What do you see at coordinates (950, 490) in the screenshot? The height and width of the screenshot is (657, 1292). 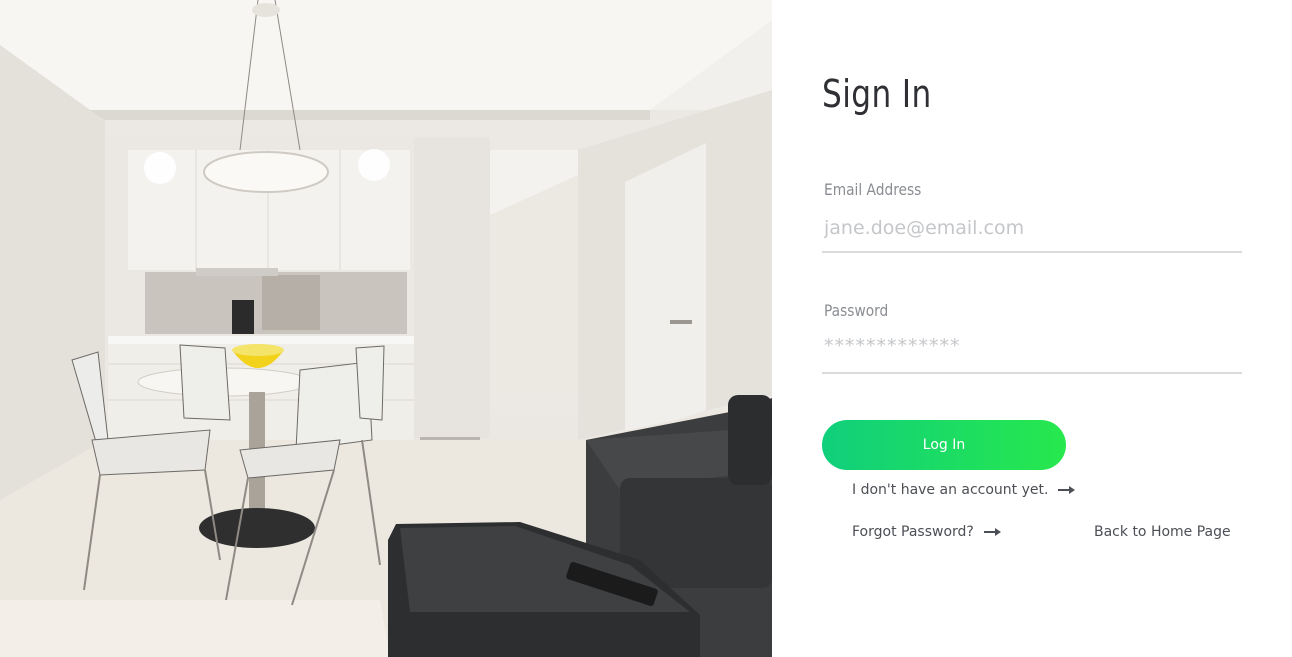 I see `register-link-label: I don't have an account yet.` at bounding box center [950, 490].